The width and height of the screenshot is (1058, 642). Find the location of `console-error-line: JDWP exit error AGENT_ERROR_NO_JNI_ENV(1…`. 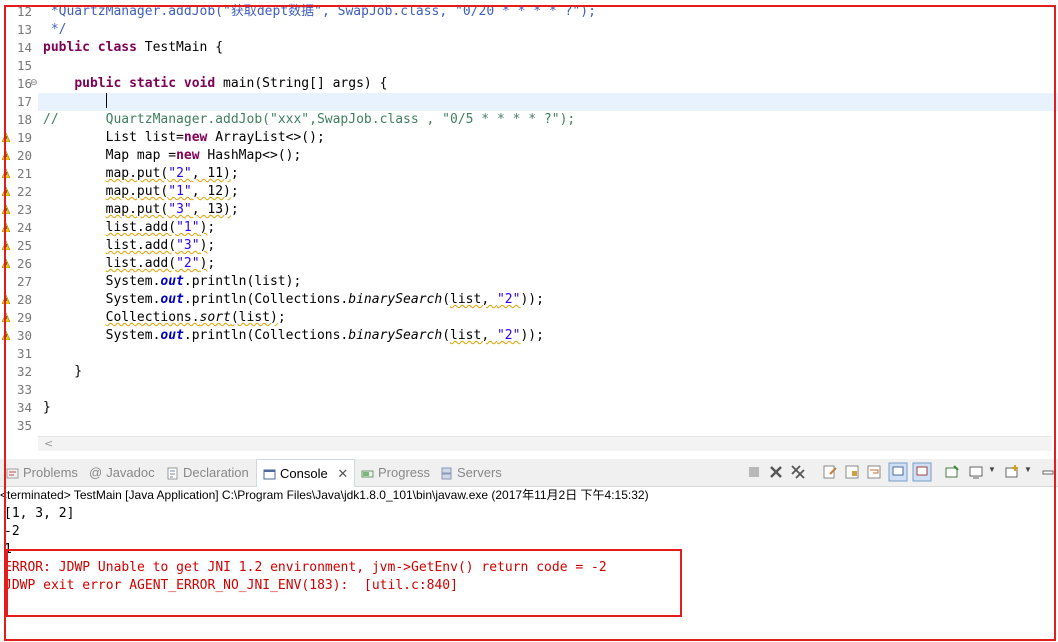

console-error-line: JDWP exit error AGENT_ERROR_NO_JNI_ENV(1… is located at coordinates (231, 585).